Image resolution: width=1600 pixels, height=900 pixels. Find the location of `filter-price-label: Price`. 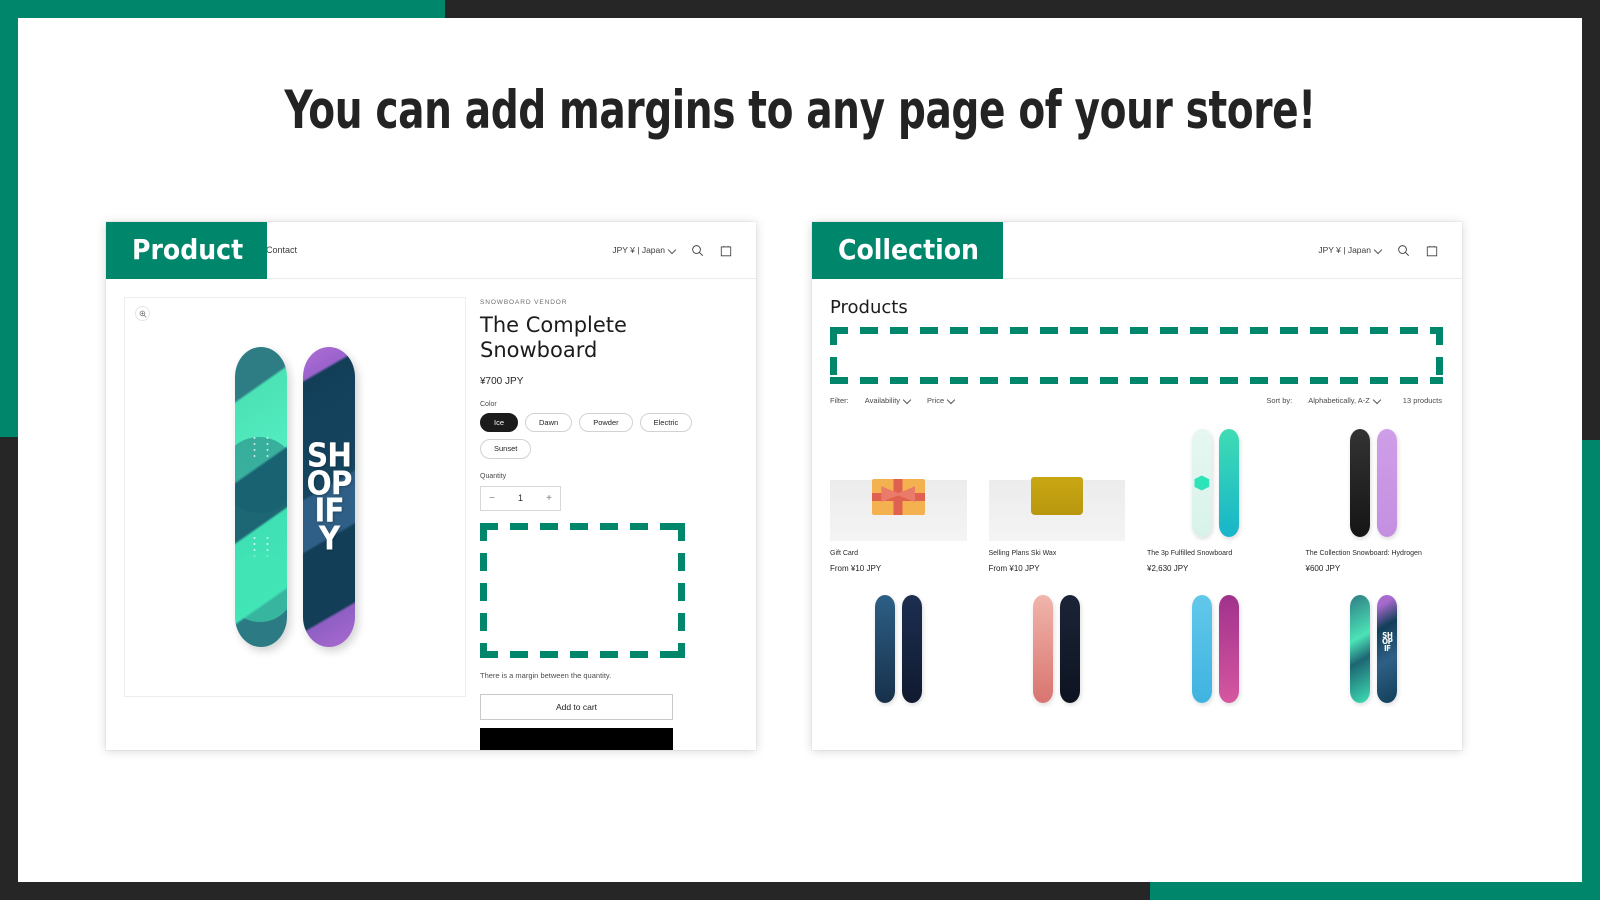

filter-price-label: Price is located at coordinates (936, 400).